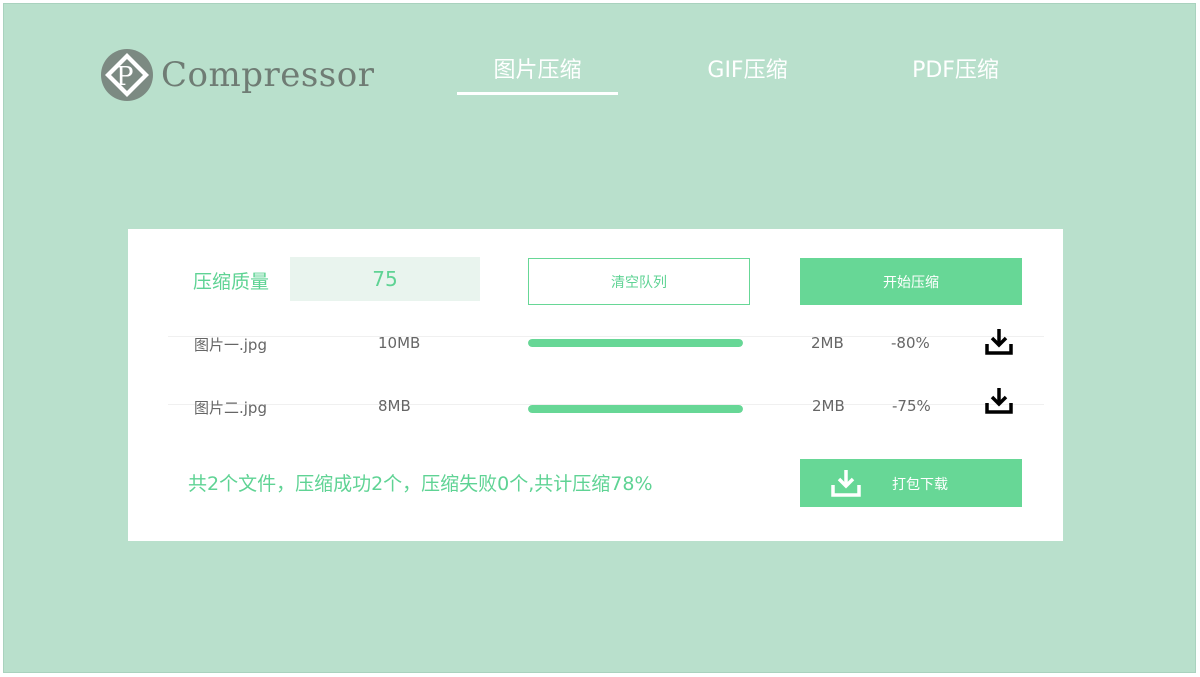  Describe the element at coordinates (231, 282) in the screenshot. I see `quality-label: 压缩质量` at that location.